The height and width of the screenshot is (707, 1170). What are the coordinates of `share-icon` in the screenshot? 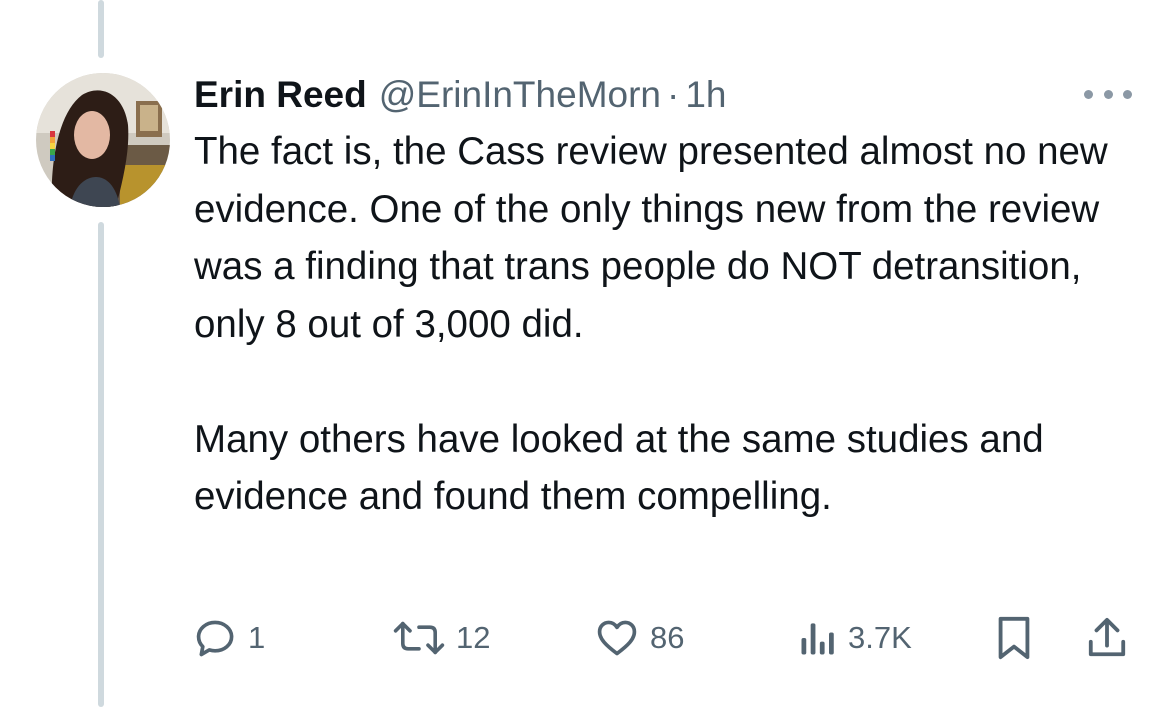 It's located at (1107, 638).